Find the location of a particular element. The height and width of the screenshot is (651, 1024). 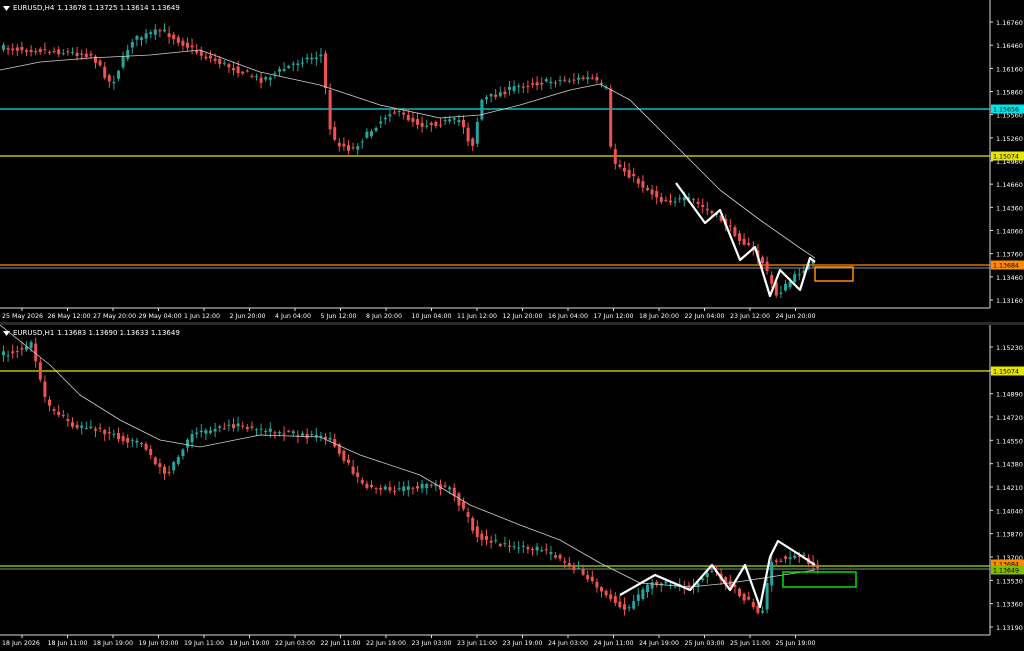

time-label: 22 Jun 11:00 is located at coordinates (341, 643).